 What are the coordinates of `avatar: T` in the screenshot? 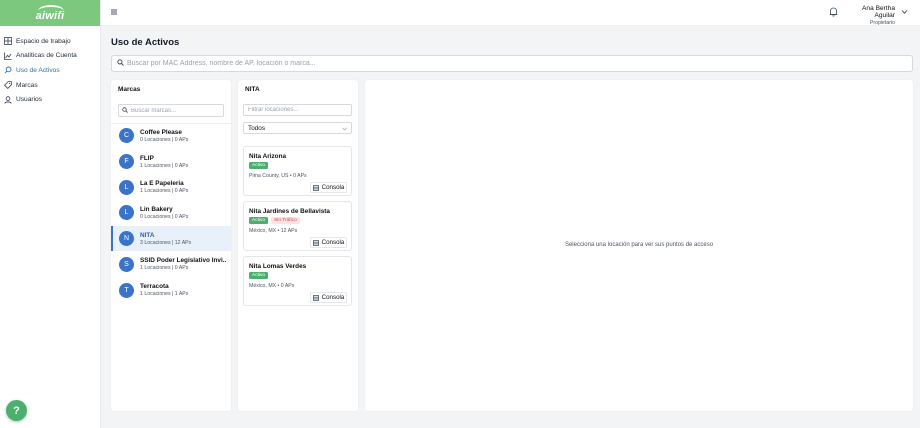 It's located at (126, 290).